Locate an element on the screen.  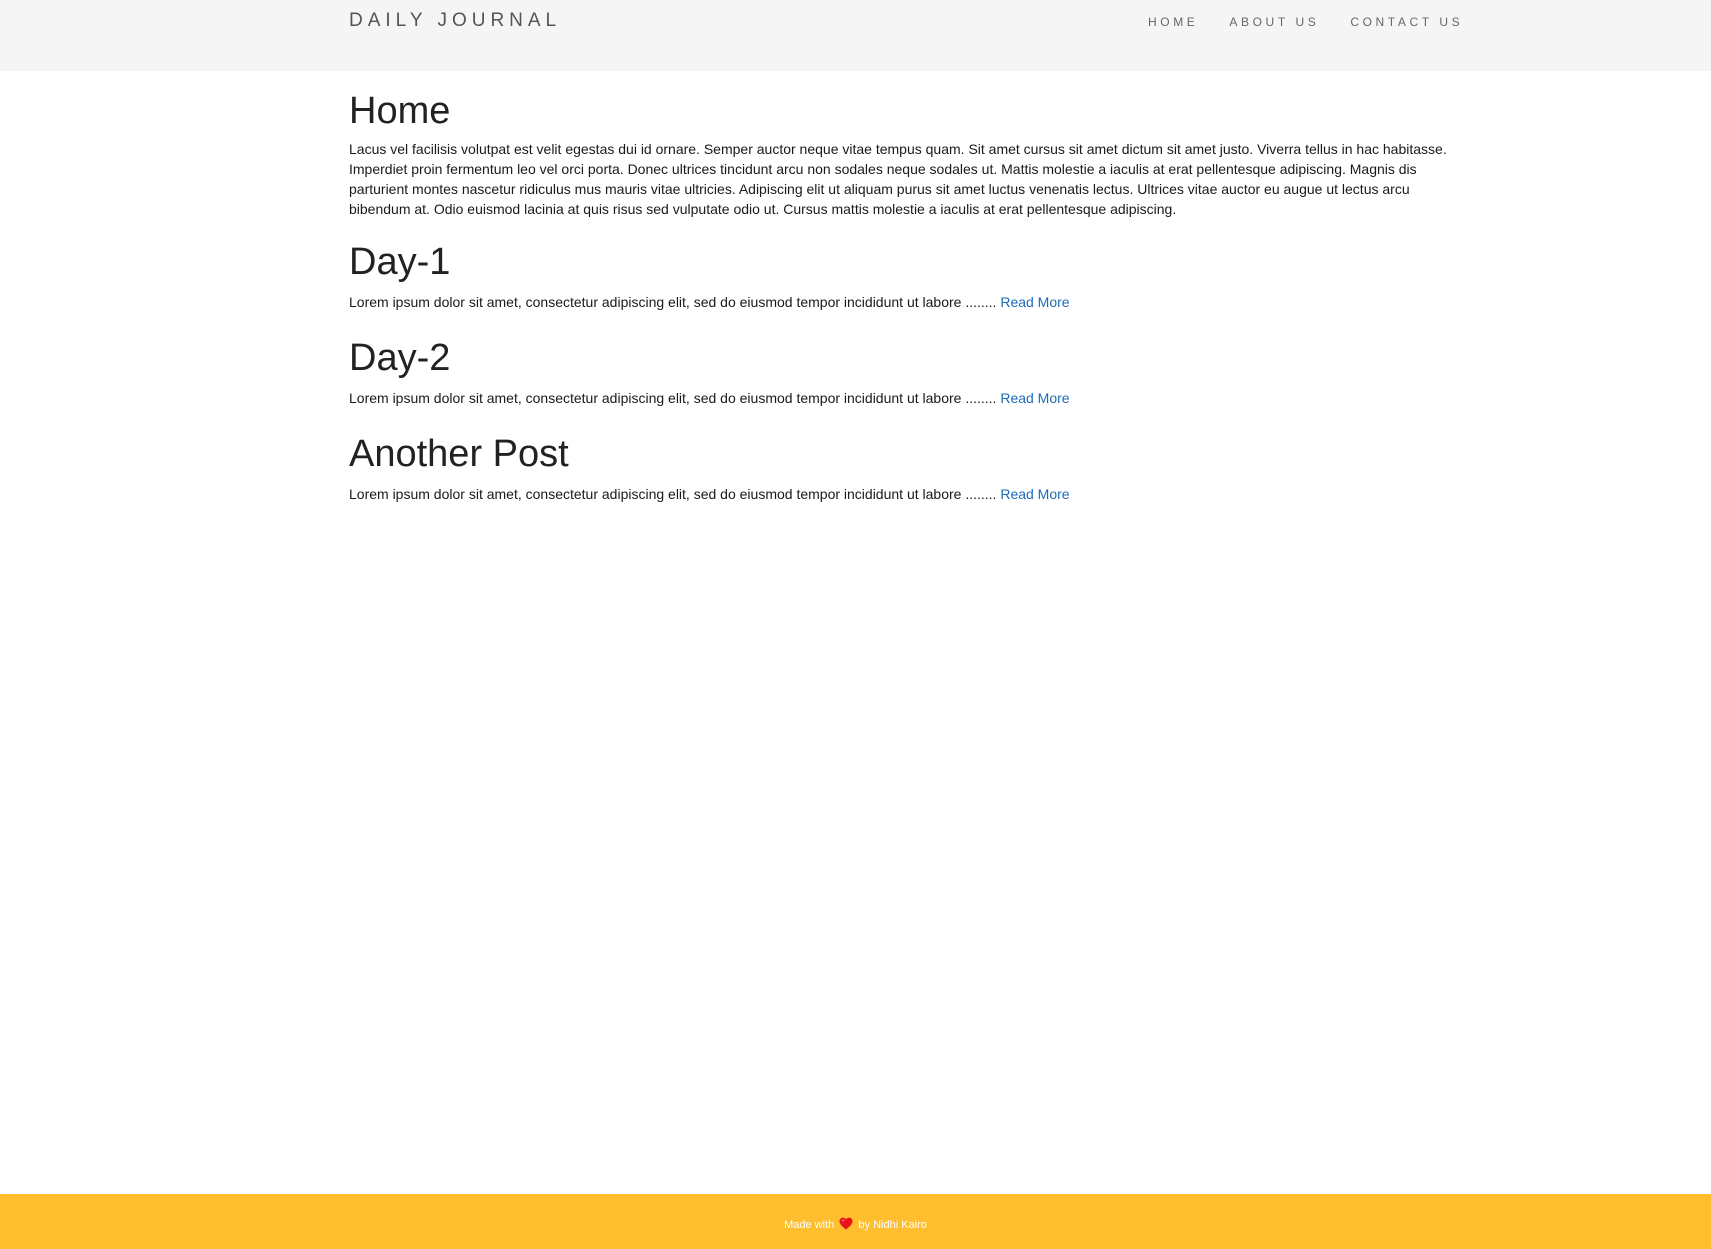
post-title: Day-2 is located at coordinates (400, 358).